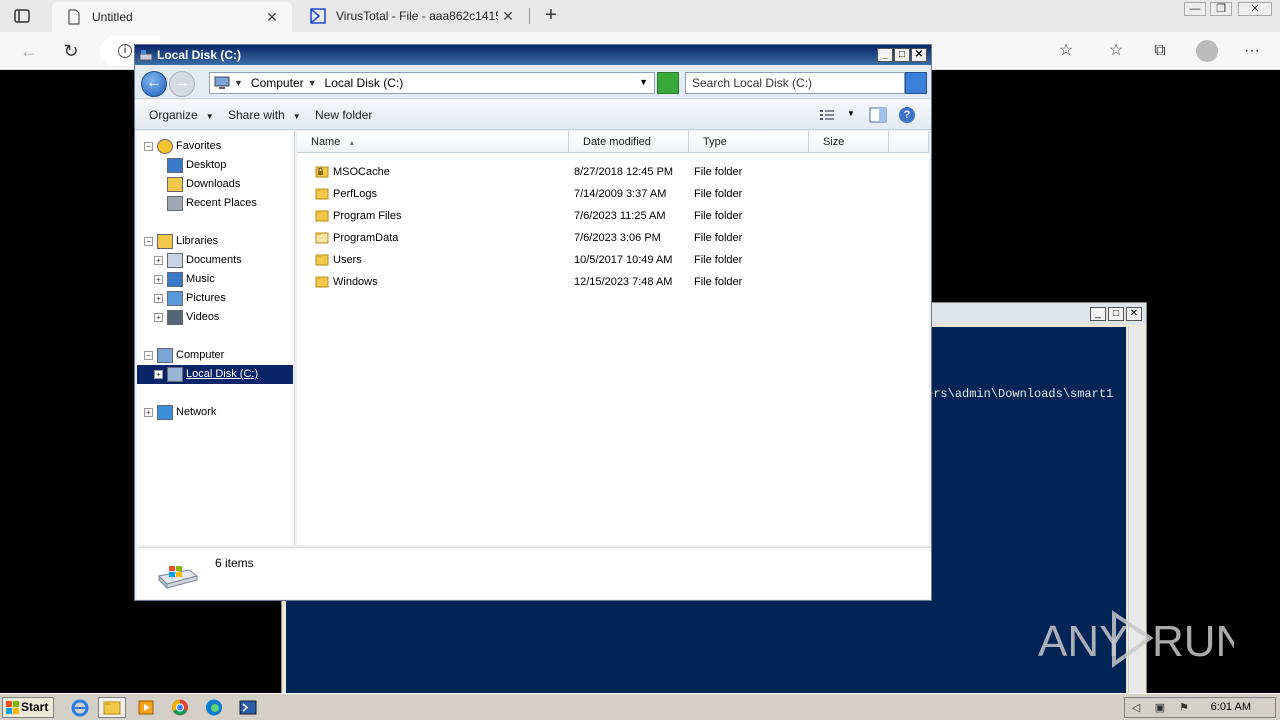  Describe the element at coordinates (1207, 51) in the screenshot. I see `profile-icon` at that location.